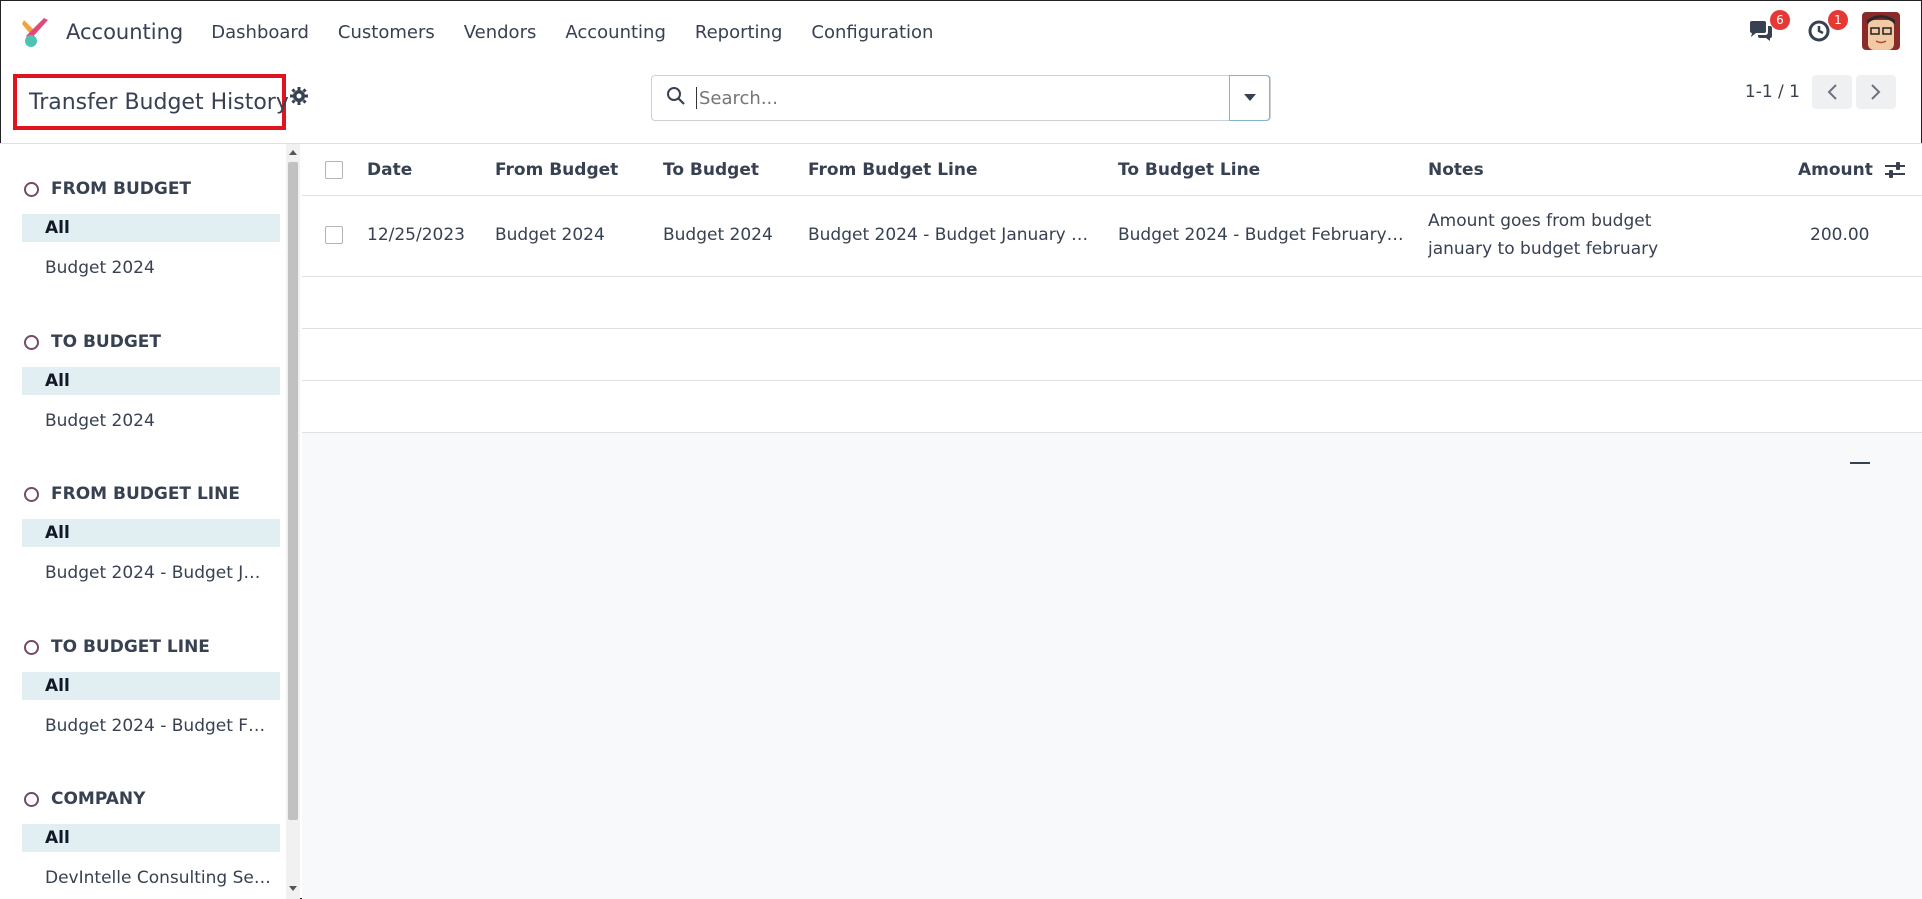 The width and height of the screenshot is (1922, 899). I want to click on cell-date: 12/25/2023, so click(416, 235).